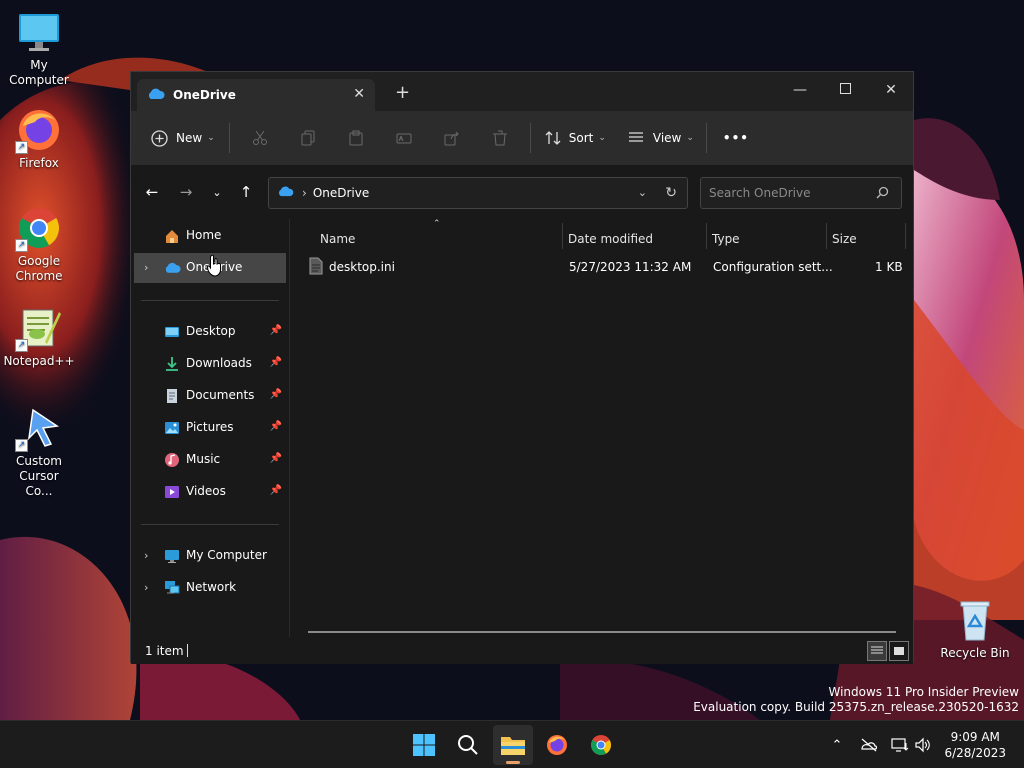 The height and width of the screenshot is (768, 1024). I want to click on breadcrumb-chevron-icon: ›, so click(304, 193).